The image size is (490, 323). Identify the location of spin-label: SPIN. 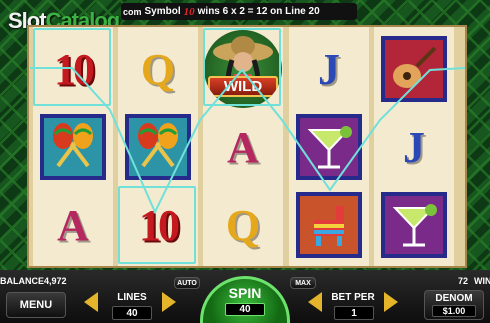
(245, 293).